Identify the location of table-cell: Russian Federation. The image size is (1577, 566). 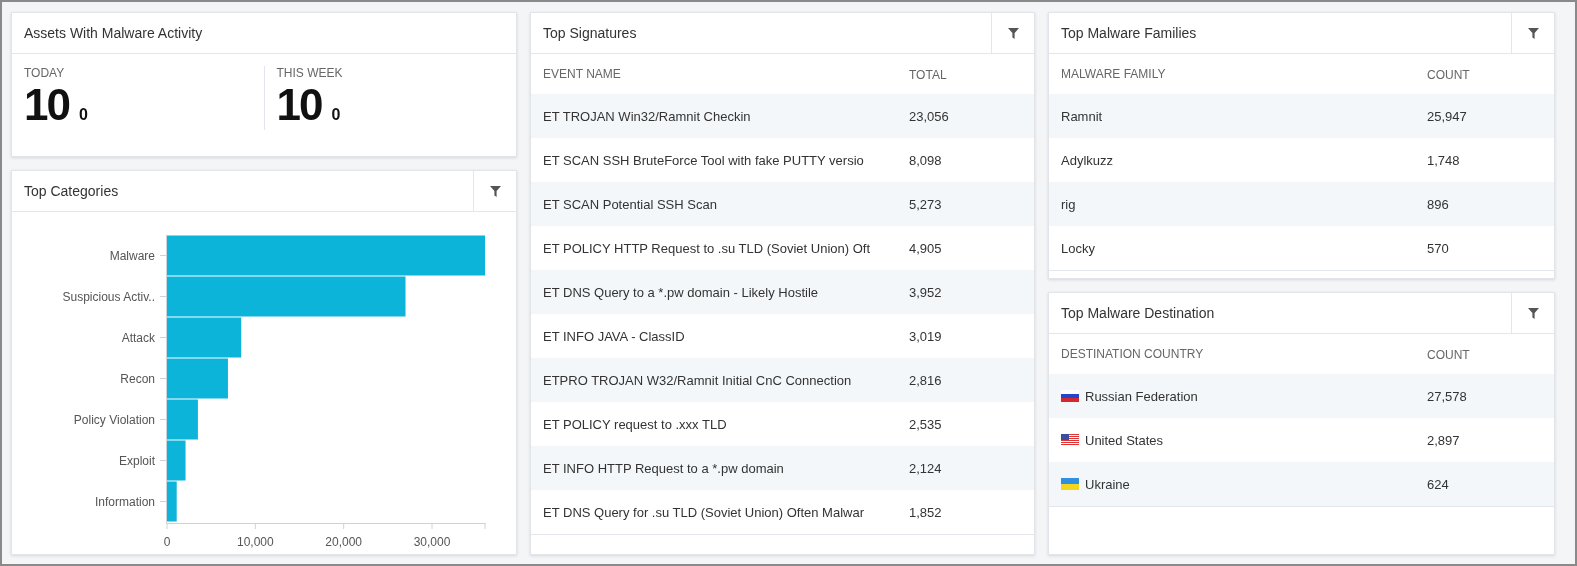
(1141, 396).